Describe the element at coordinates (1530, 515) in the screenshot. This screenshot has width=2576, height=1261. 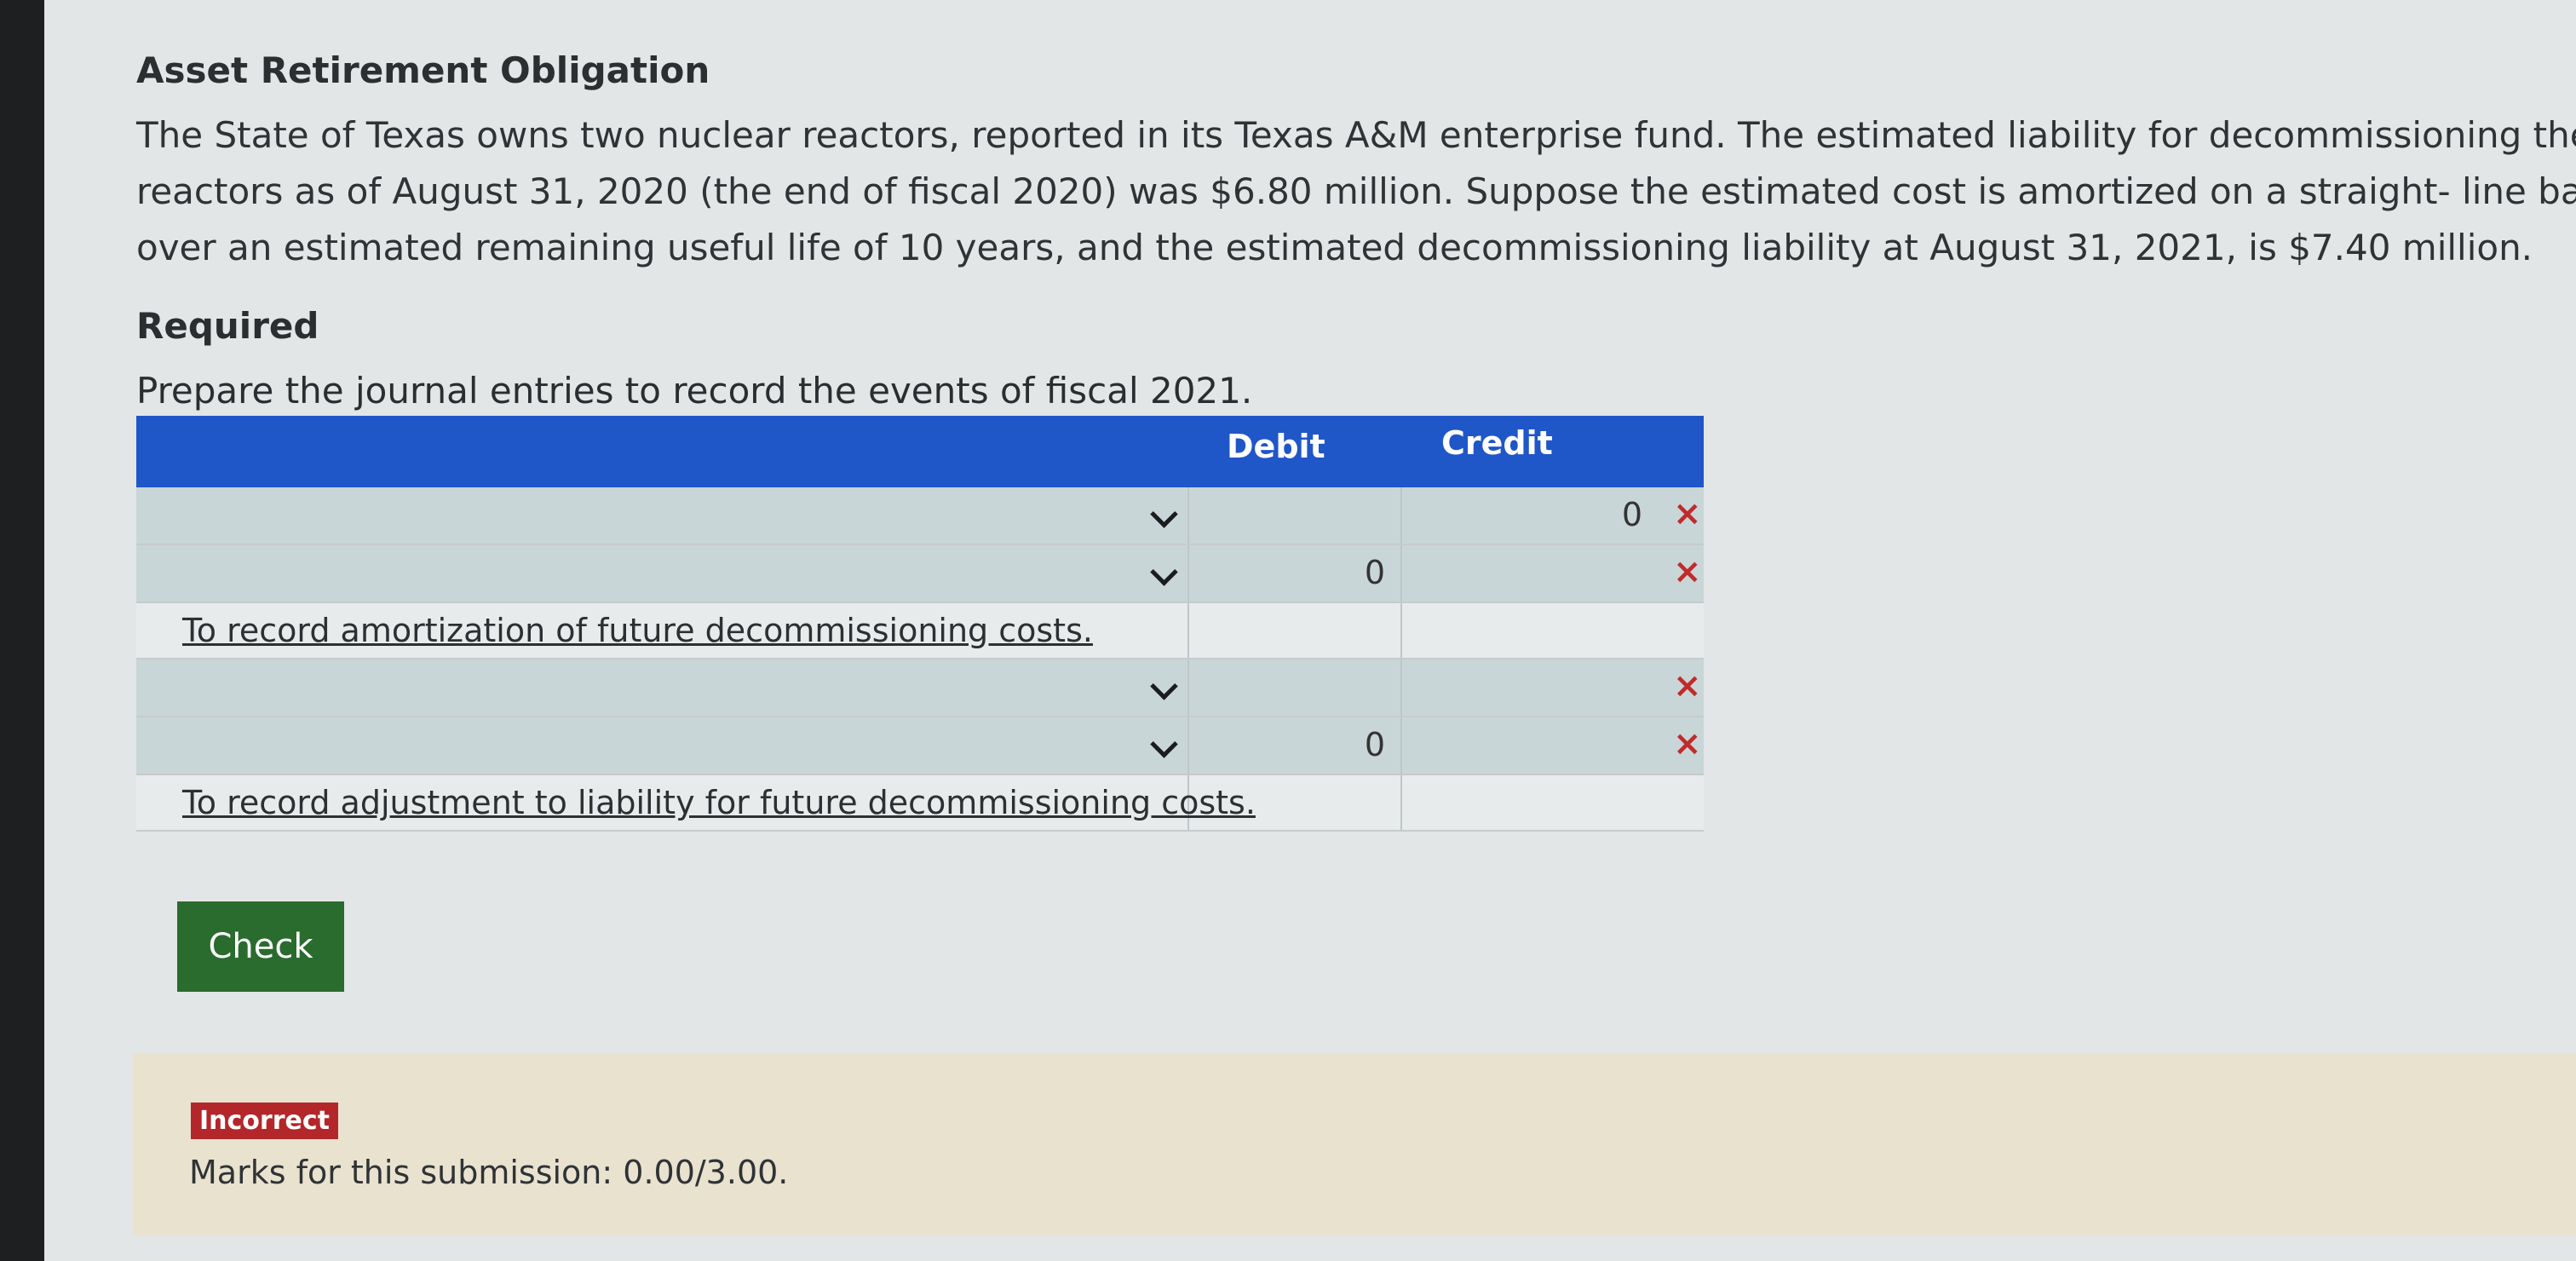
I see `credit-input: 0` at that location.